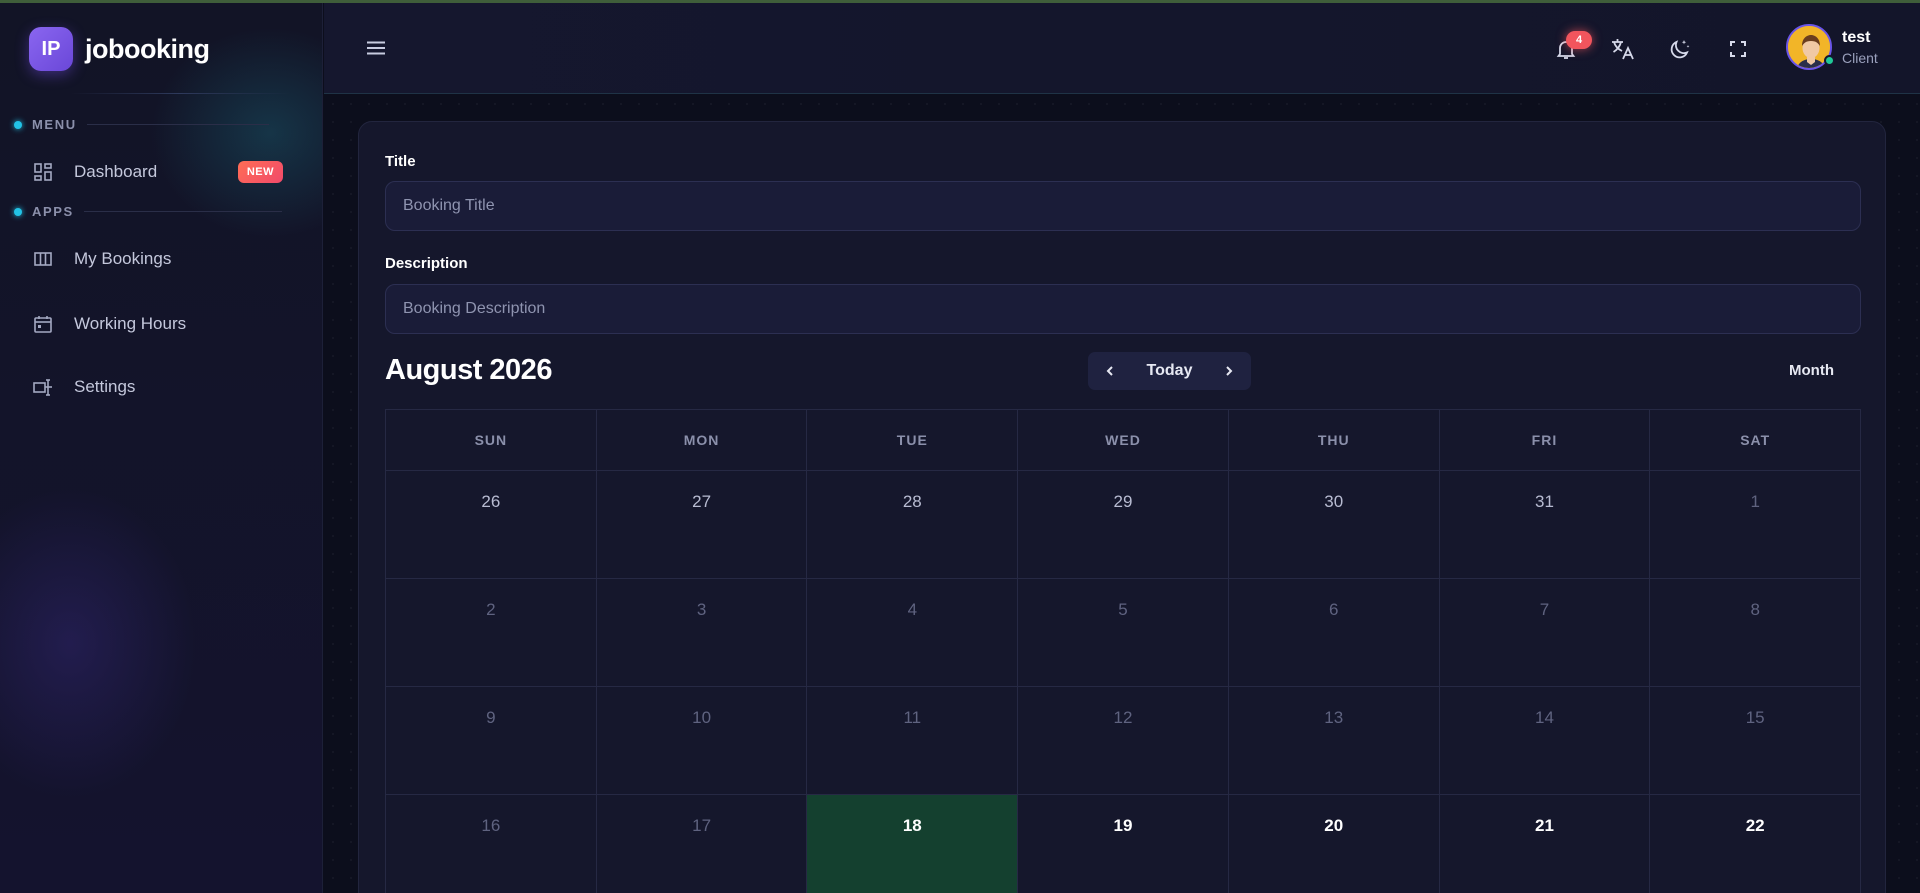  What do you see at coordinates (913, 741) in the screenshot?
I see `calendar-day-cell: 11` at bounding box center [913, 741].